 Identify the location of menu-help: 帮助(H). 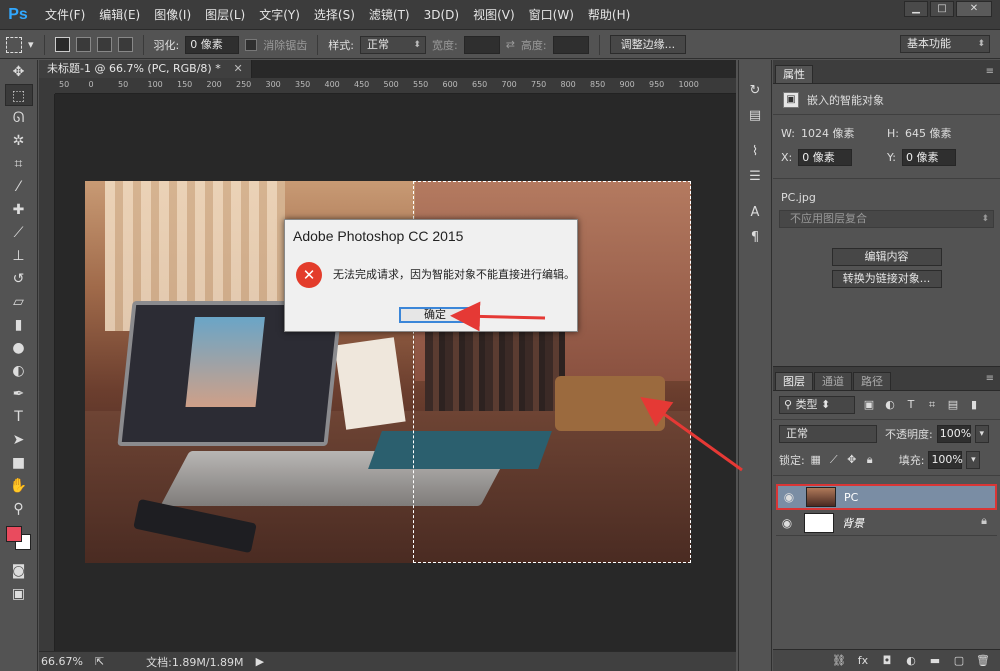
(609, 15).